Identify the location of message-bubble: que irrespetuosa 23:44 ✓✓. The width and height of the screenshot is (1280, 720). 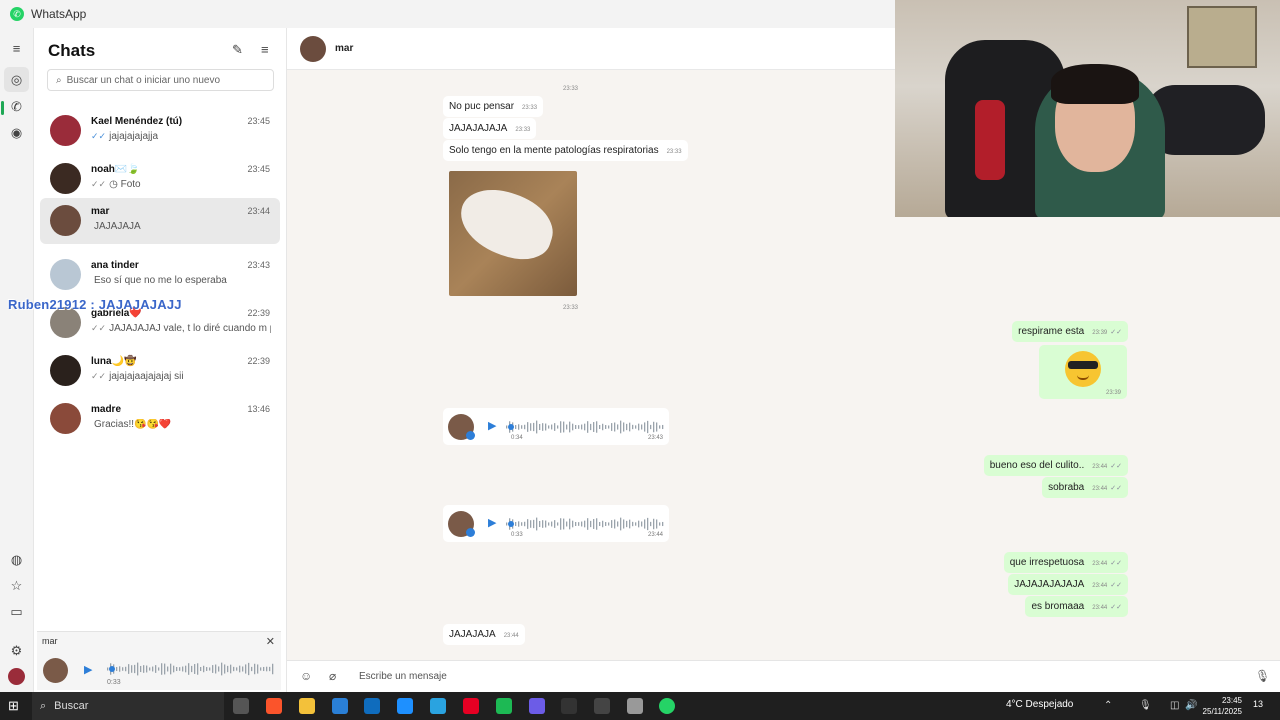
(1065, 562).